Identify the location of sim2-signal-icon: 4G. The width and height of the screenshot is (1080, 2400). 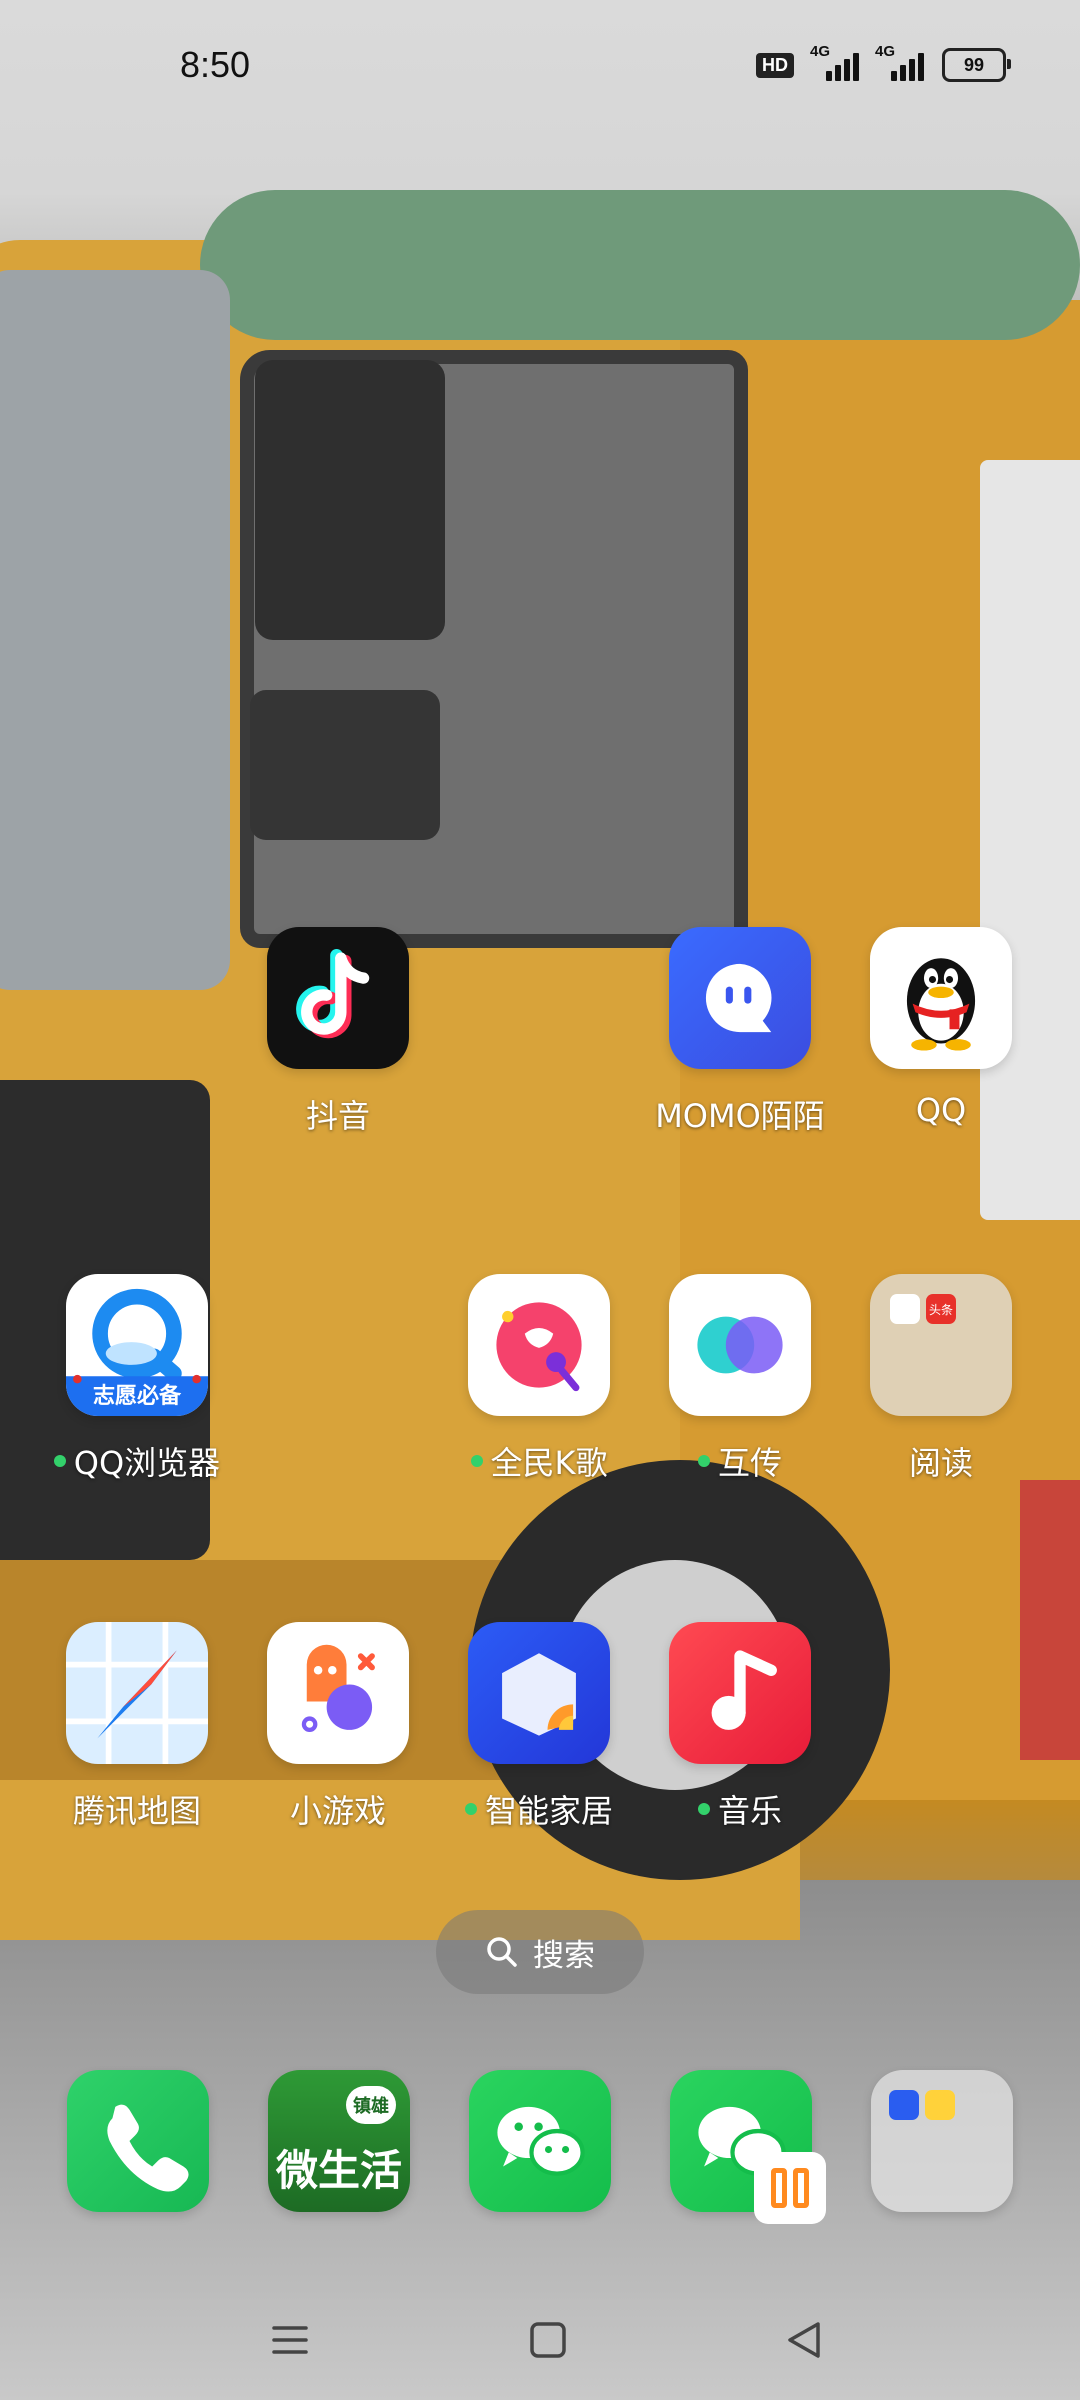
(899, 62).